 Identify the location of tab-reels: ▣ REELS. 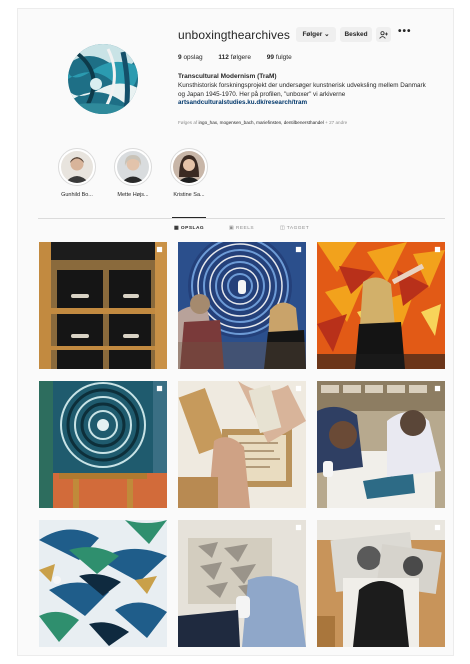
(241, 228).